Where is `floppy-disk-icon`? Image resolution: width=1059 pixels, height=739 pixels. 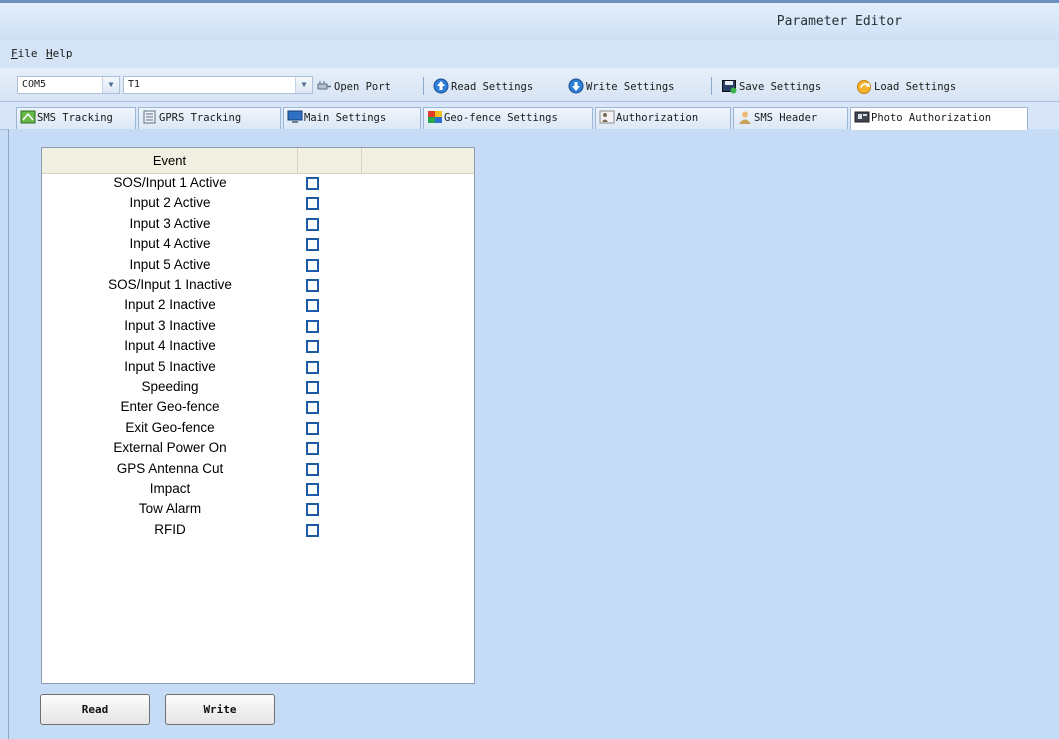
floppy-disk-icon is located at coordinates (729, 87).